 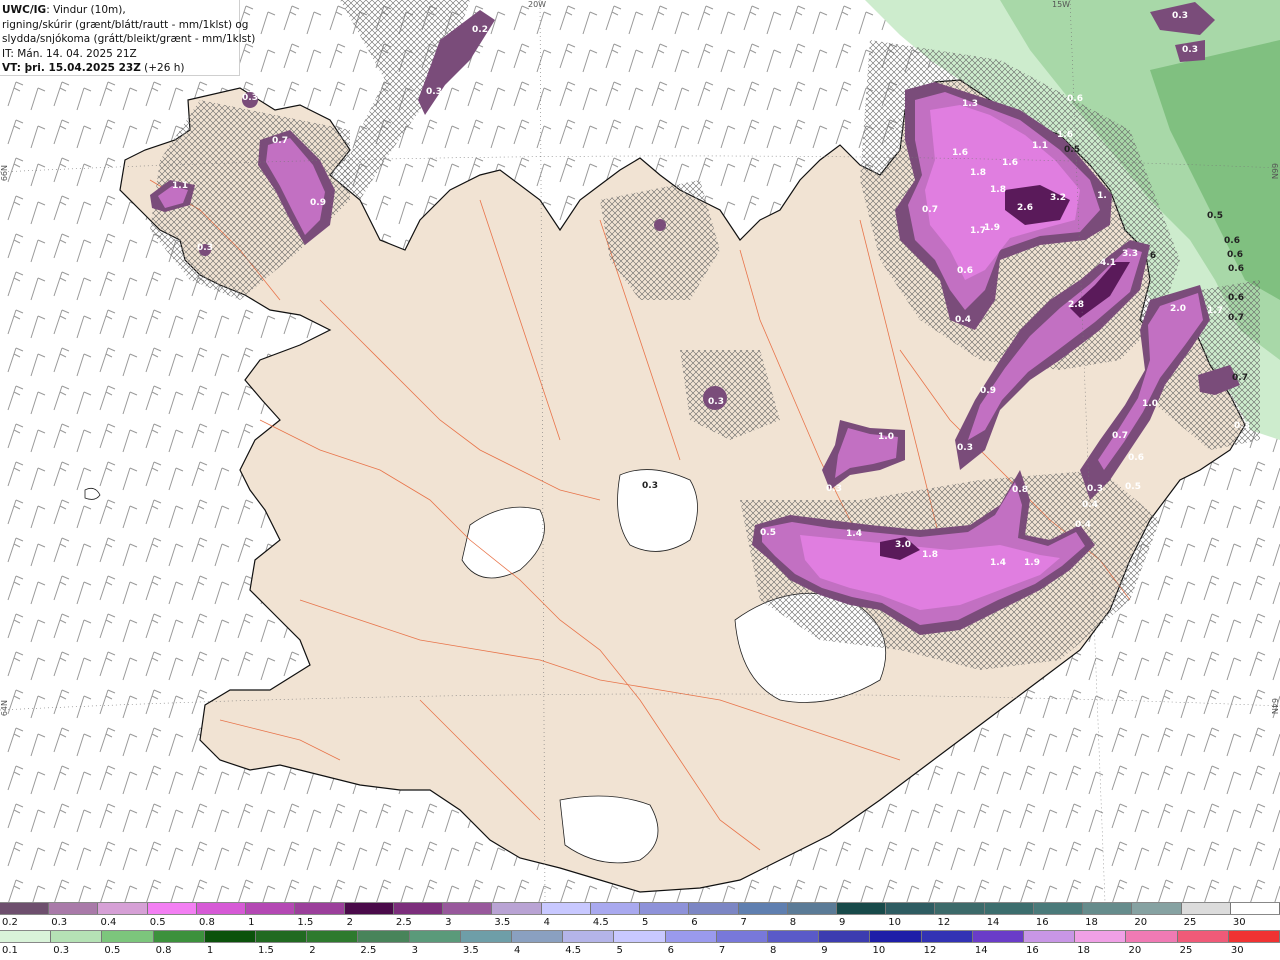 What do you see at coordinates (1274, 706) in the screenshot?
I see `lat-label-64n-right: 64N` at bounding box center [1274, 706].